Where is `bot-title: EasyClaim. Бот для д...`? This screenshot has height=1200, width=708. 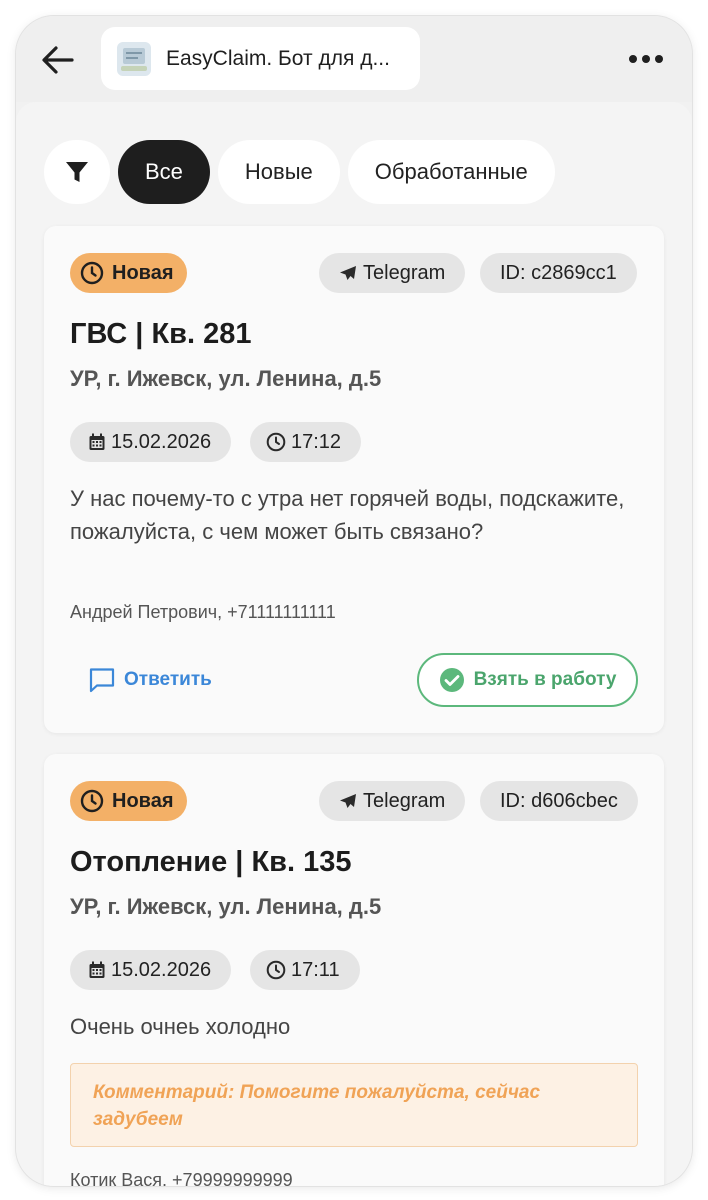 bot-title: EasyClaim. Бот для д... is located at coordinates (278, 58).